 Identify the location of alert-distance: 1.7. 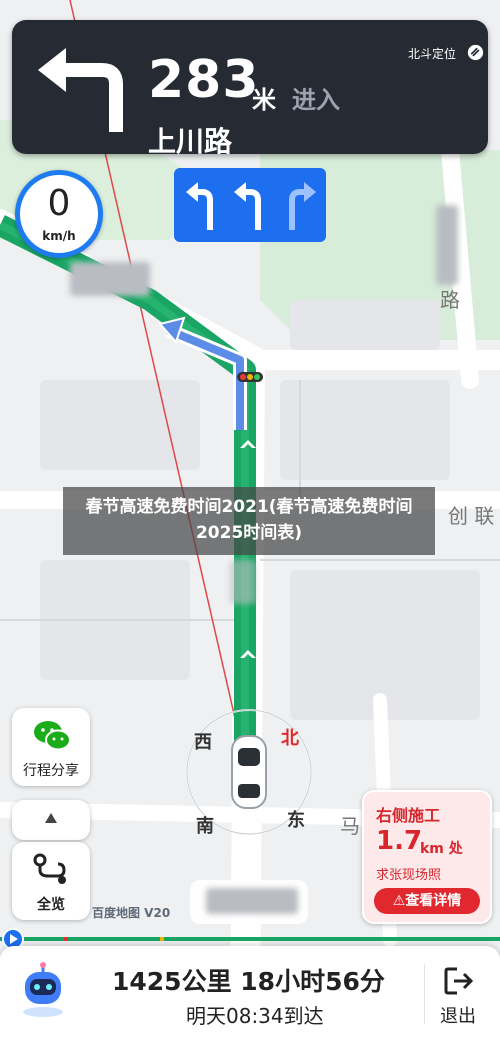
(399, 841).